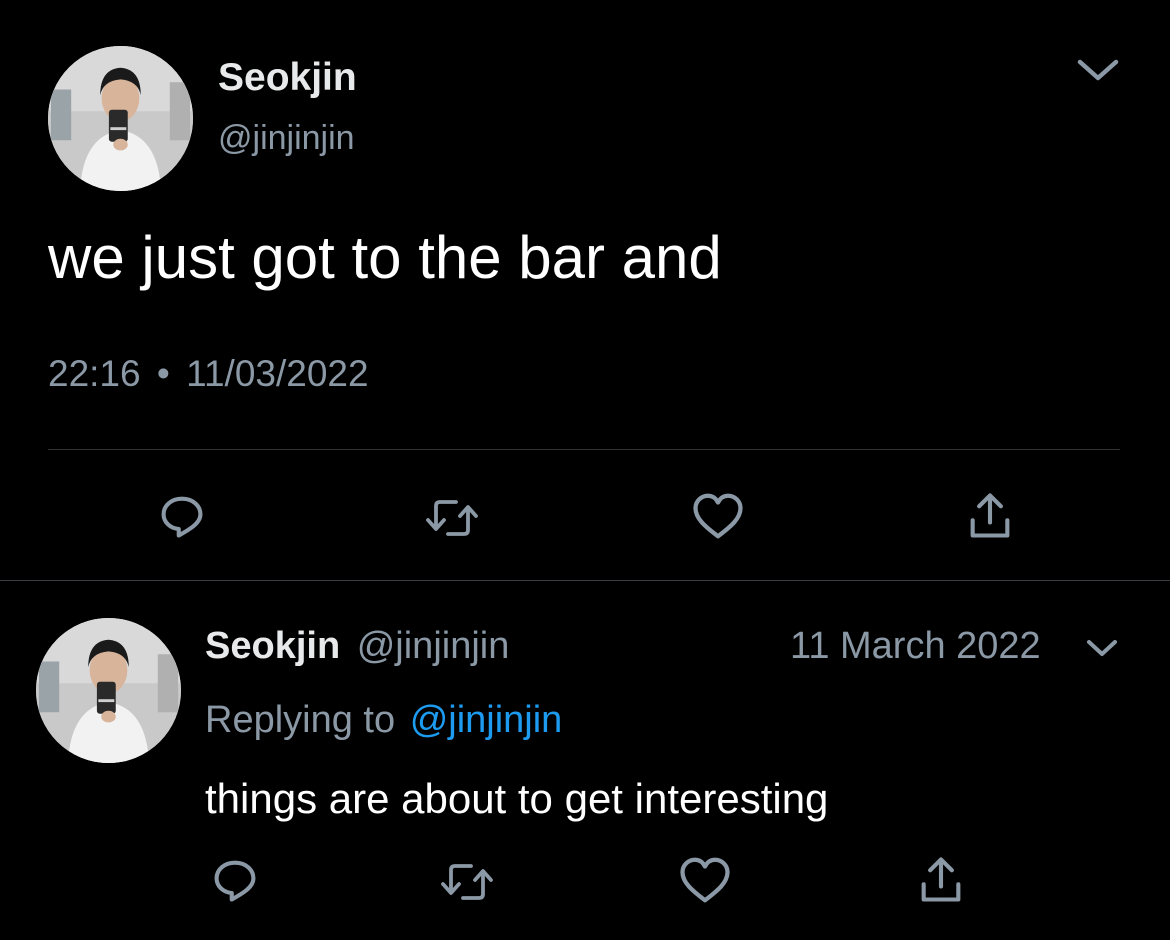 The image size is (1170, 940). I want to click on share-button, so click(990, 516).